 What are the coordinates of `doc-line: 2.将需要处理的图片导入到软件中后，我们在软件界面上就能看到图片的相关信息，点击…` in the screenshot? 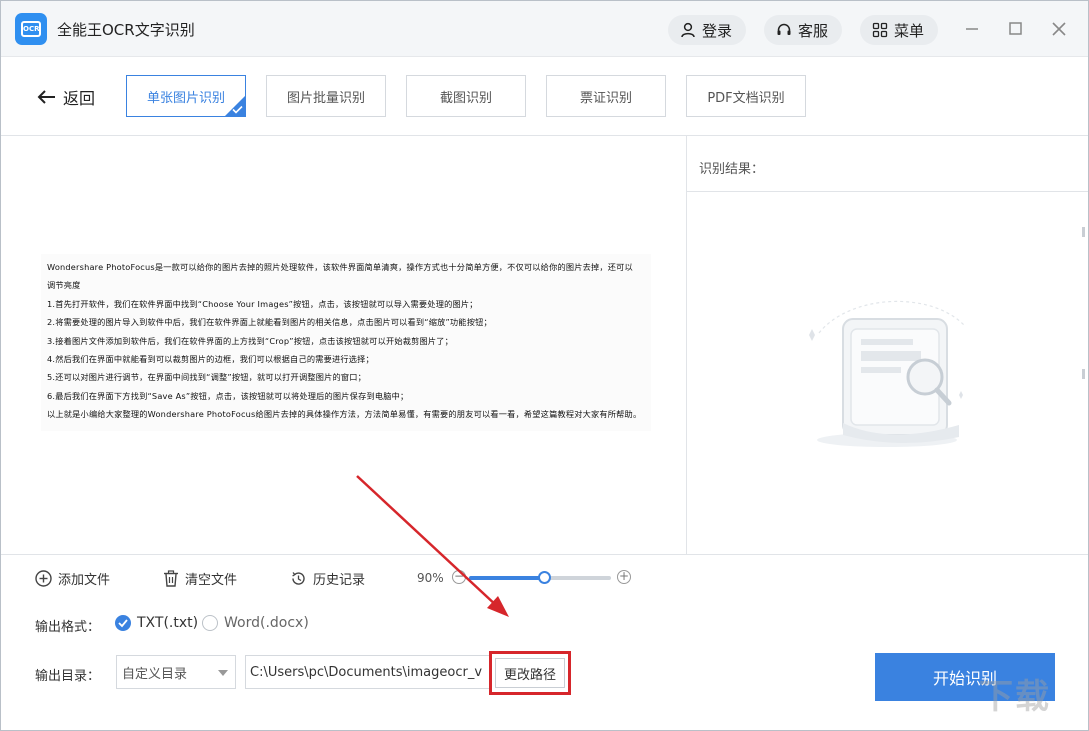 It's located at (269, 322).